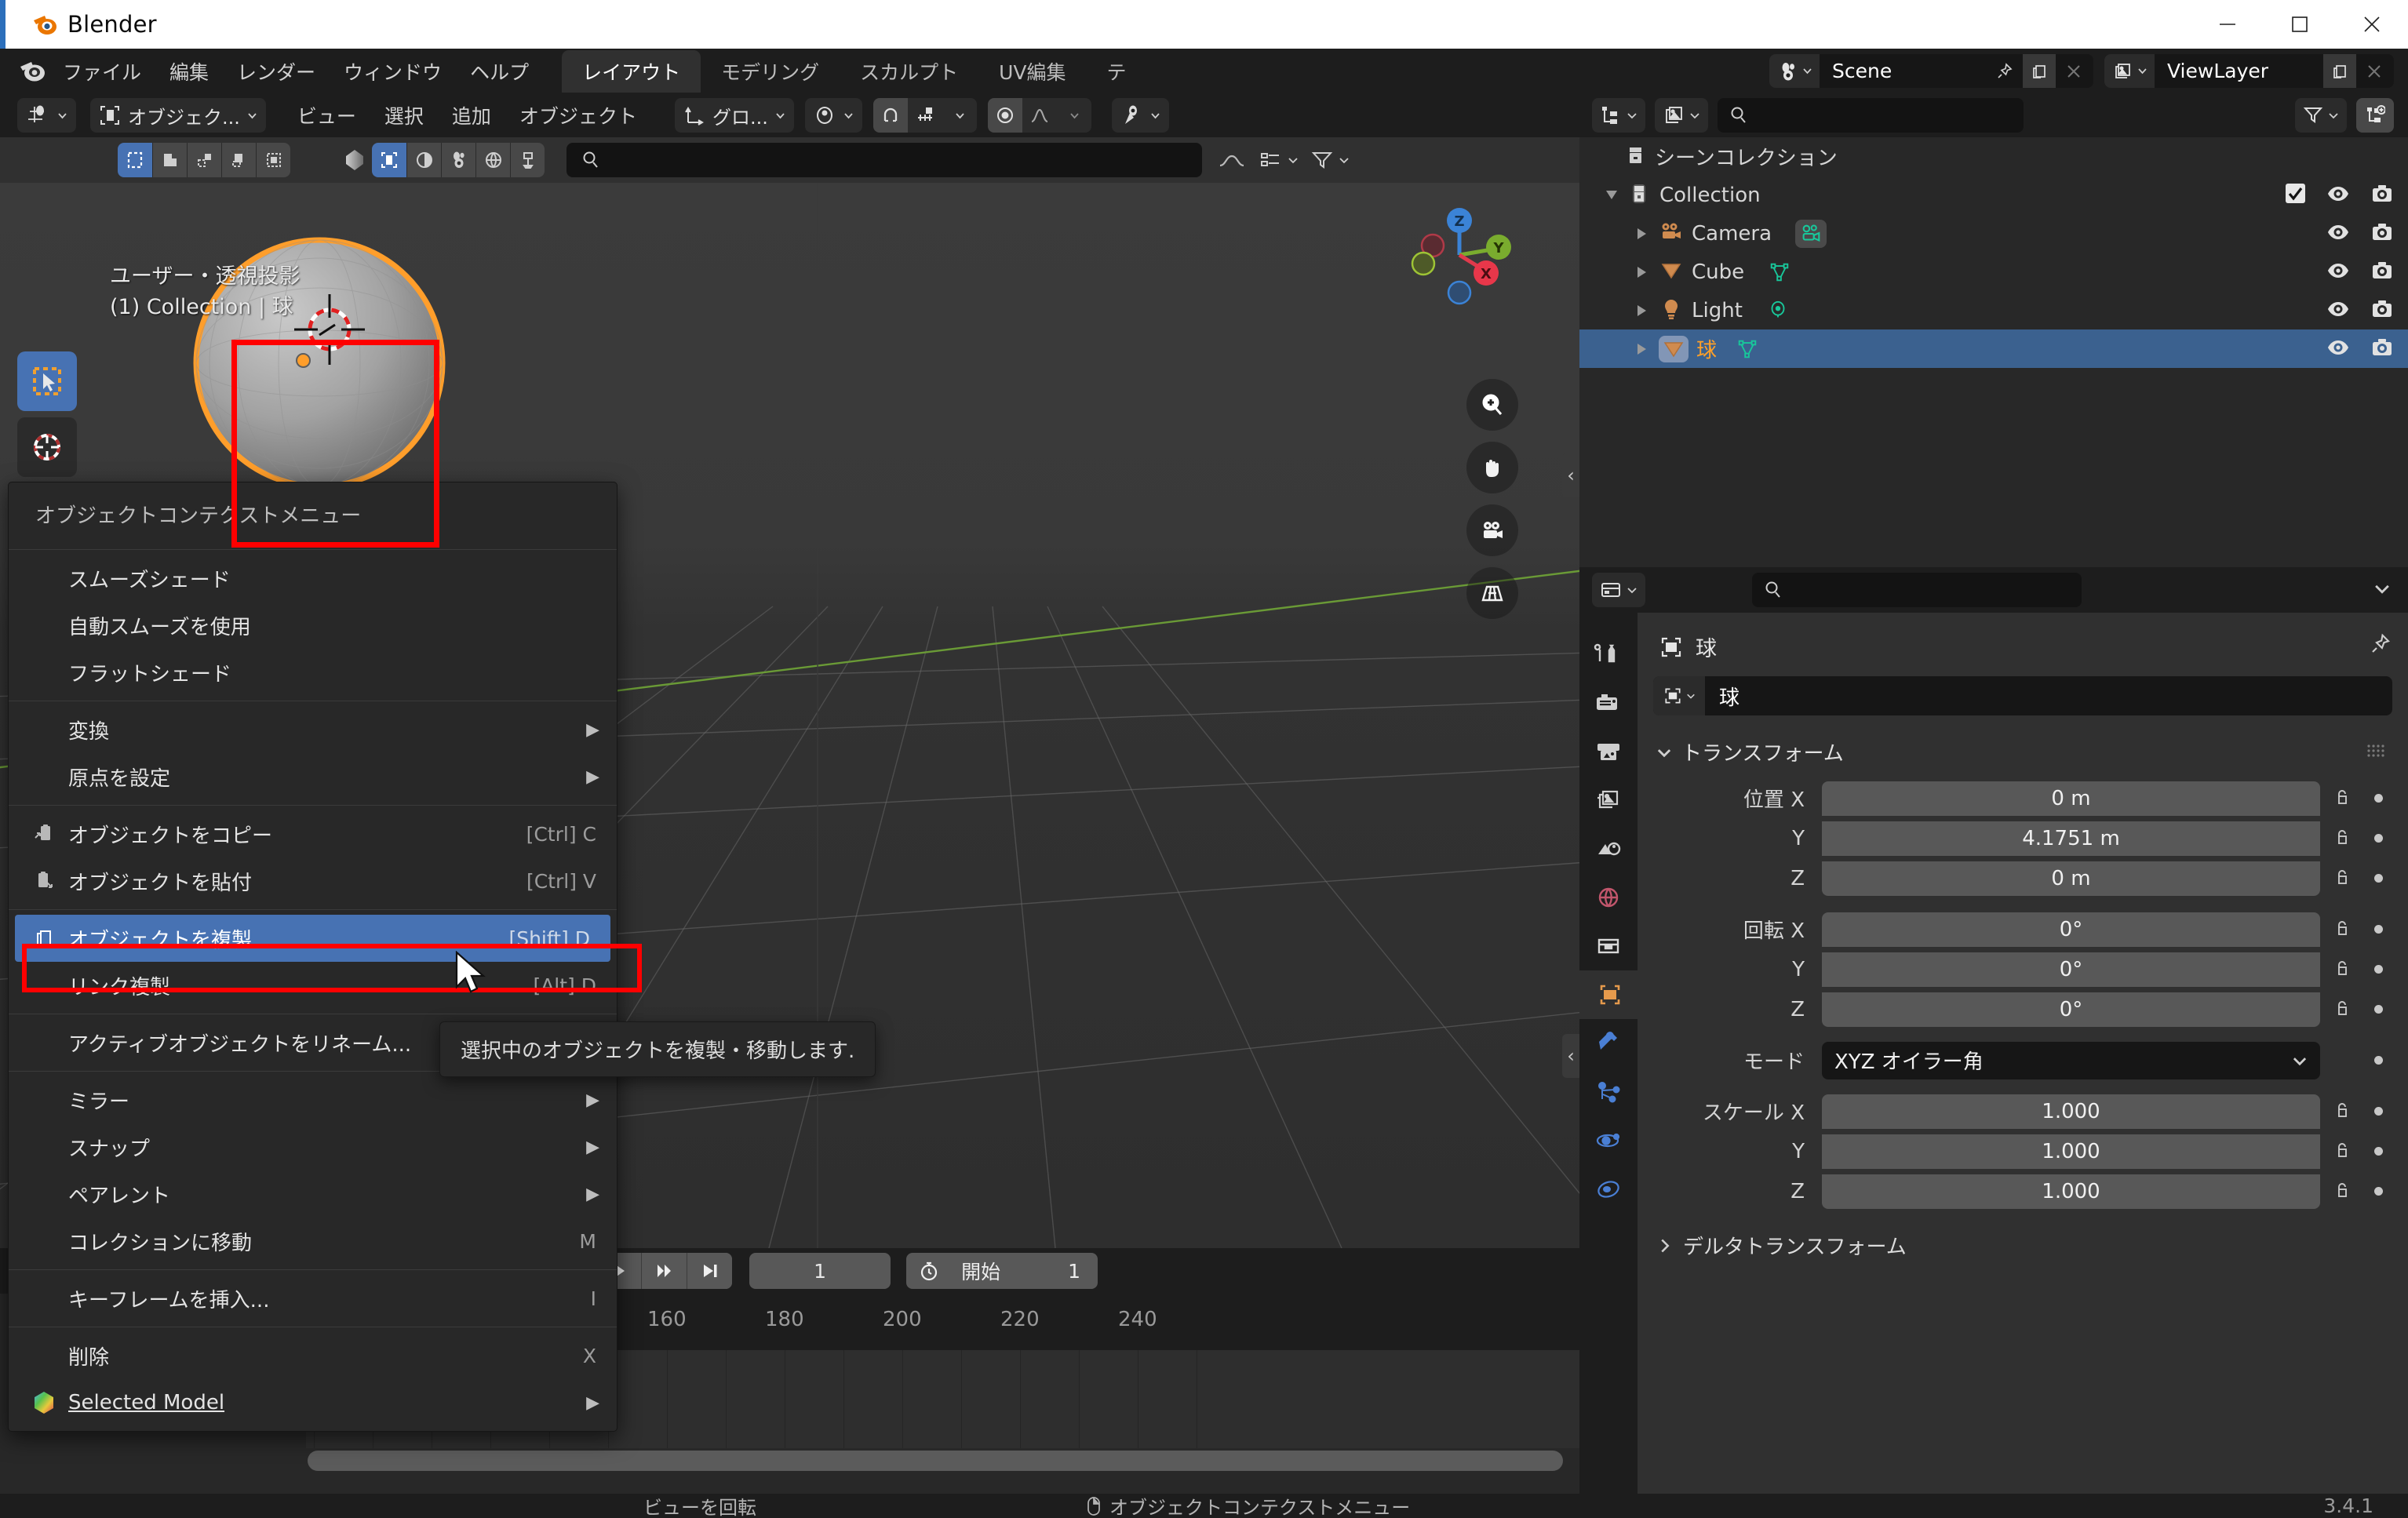  Describe the element at coordinates (1608, 1043) in the screenshot. I see `modifier-icon` at that location.